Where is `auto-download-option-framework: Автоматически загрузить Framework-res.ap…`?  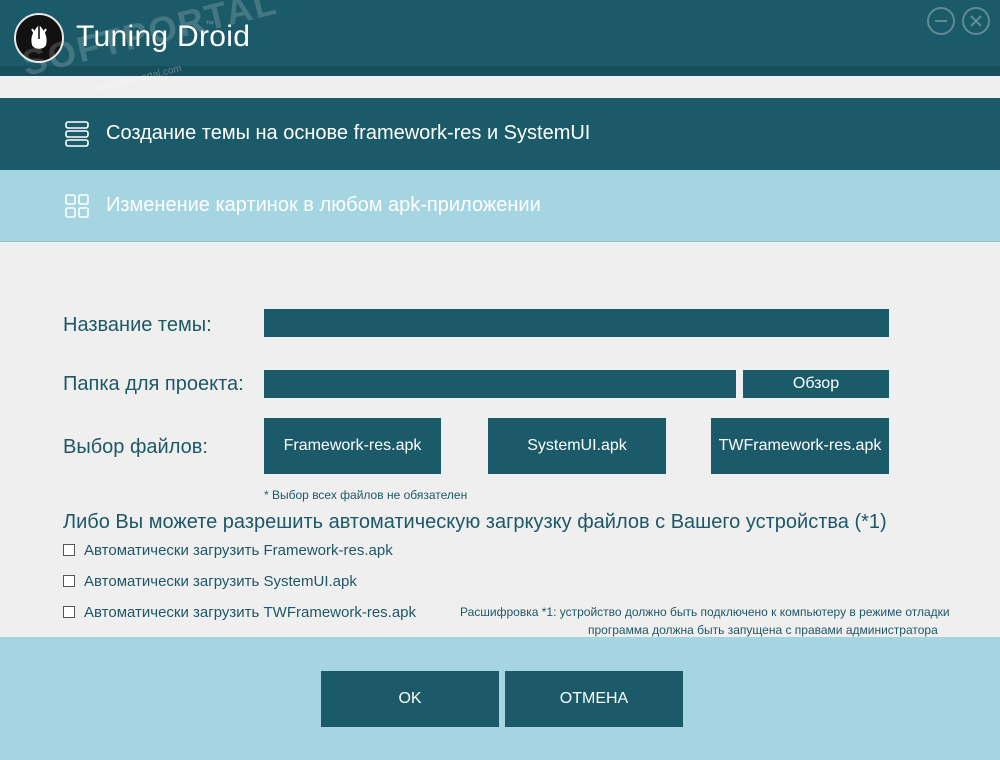 auto-download-option-framework: Автоматически загрузить Framework-res.ap… is located at coordinates (228, 550).